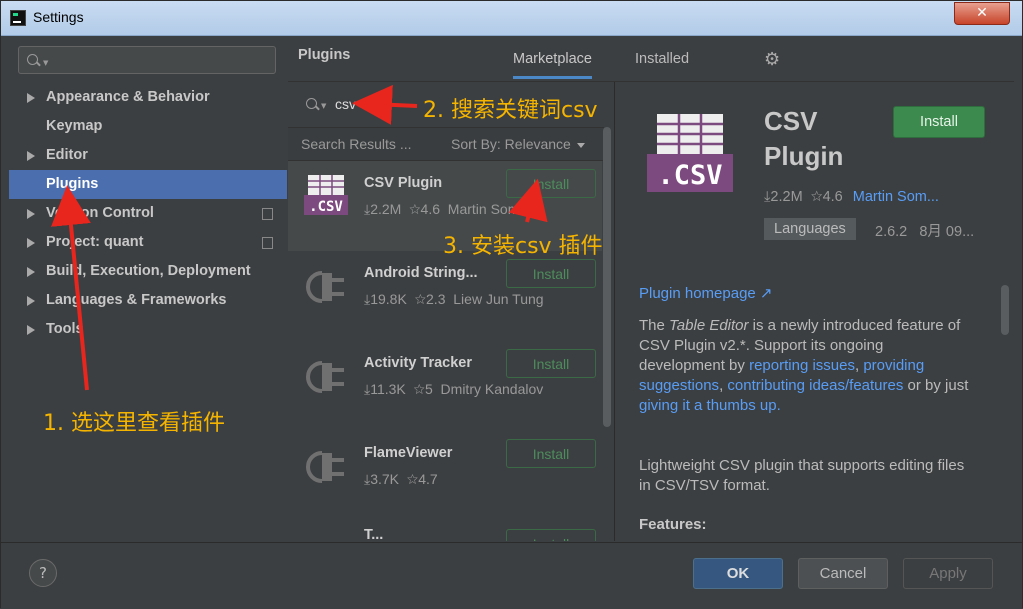  I want to click on desc-text: The, so click(654, 325).